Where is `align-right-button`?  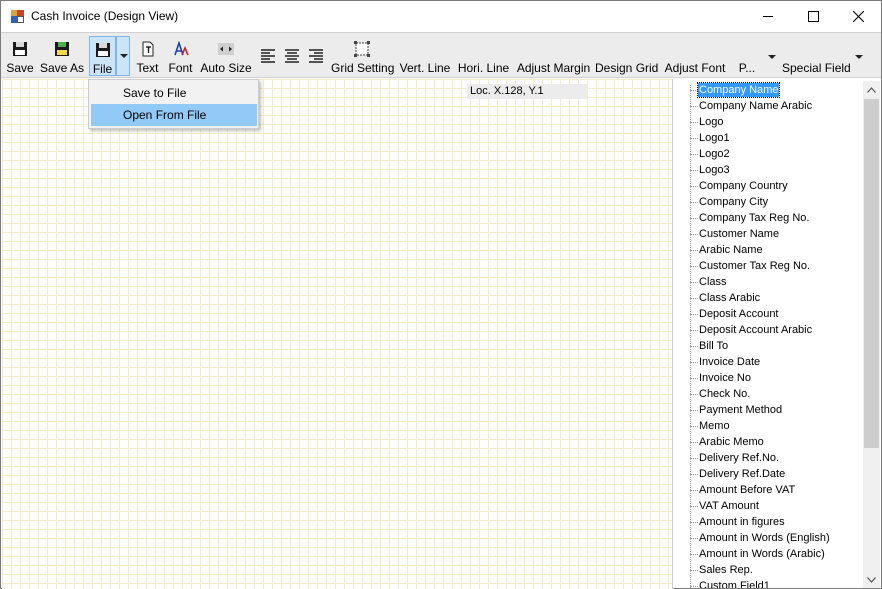 align-right-button is located at coordinates (316, 56).